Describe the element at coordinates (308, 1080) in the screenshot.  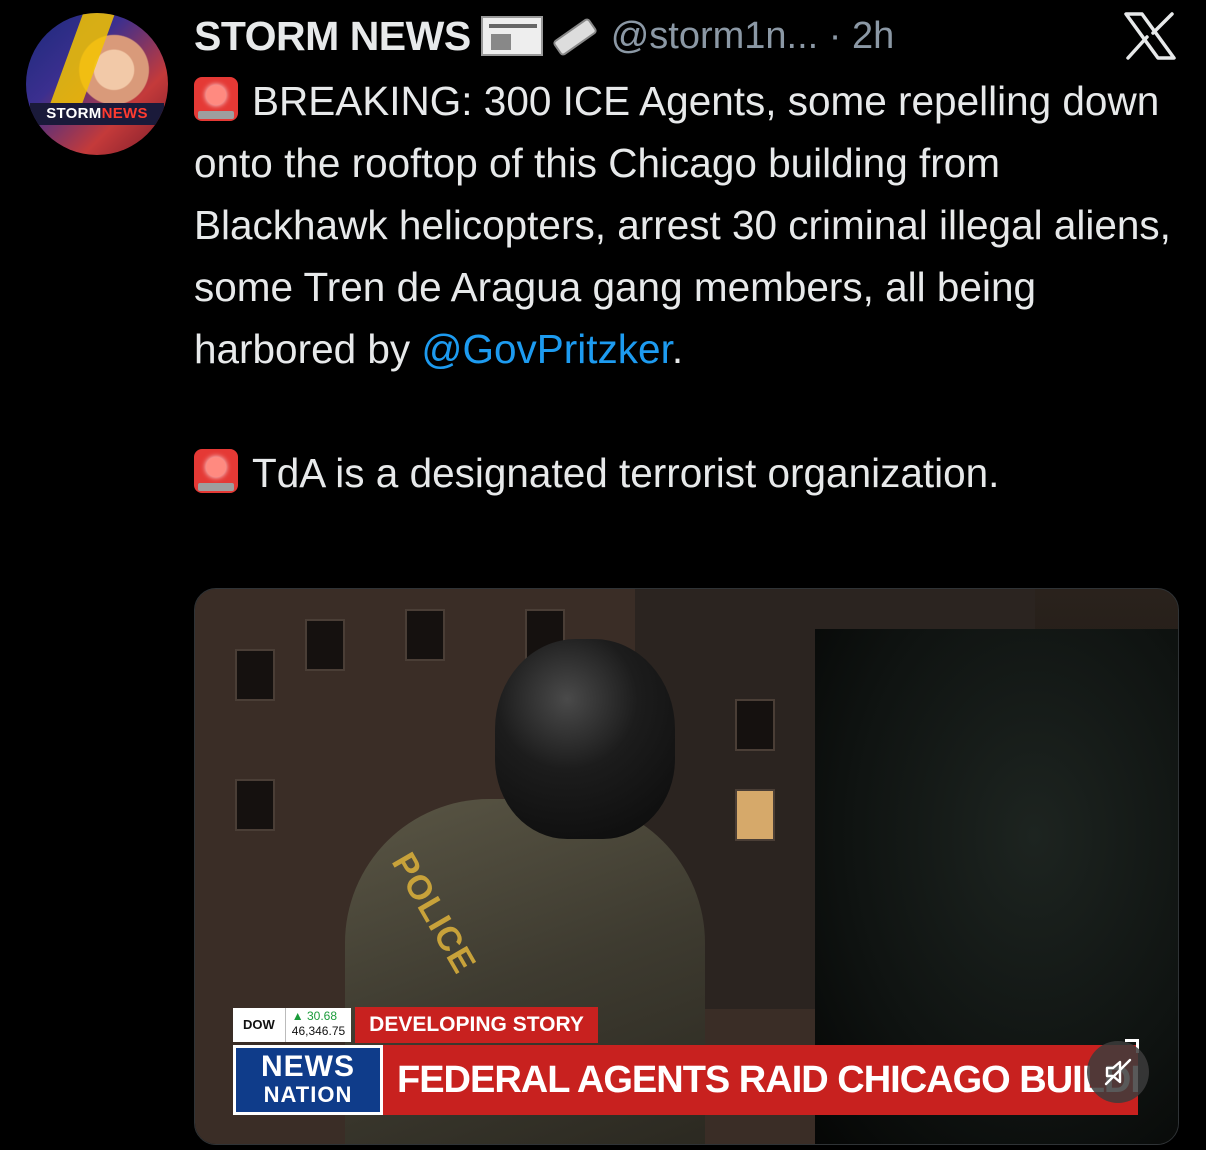
I see `newsnation-logo: NEWS NATION` at that location.